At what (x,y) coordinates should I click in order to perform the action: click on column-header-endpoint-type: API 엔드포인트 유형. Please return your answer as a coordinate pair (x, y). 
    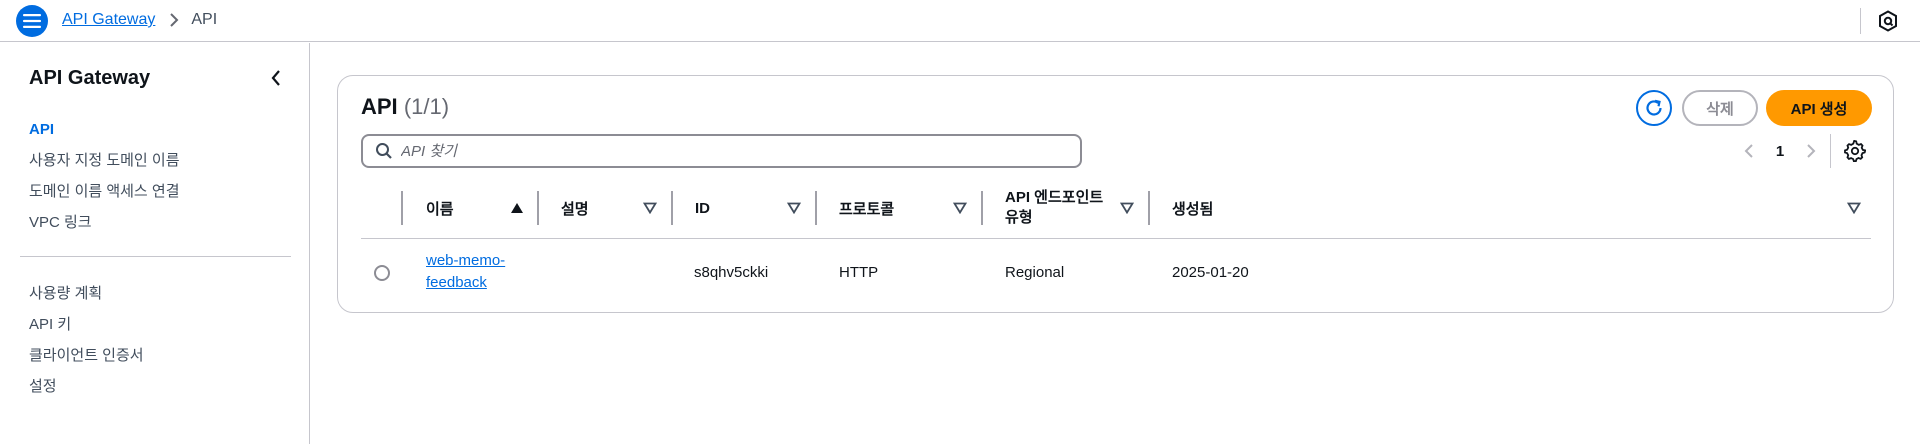
    Looking at the image, I should click on (1060, 208).